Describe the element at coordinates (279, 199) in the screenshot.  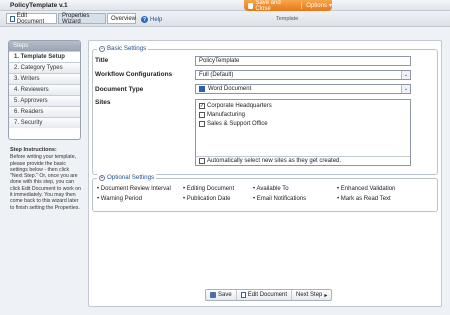
I see `optional-item-email-notifications: Email Notifications` at that location.